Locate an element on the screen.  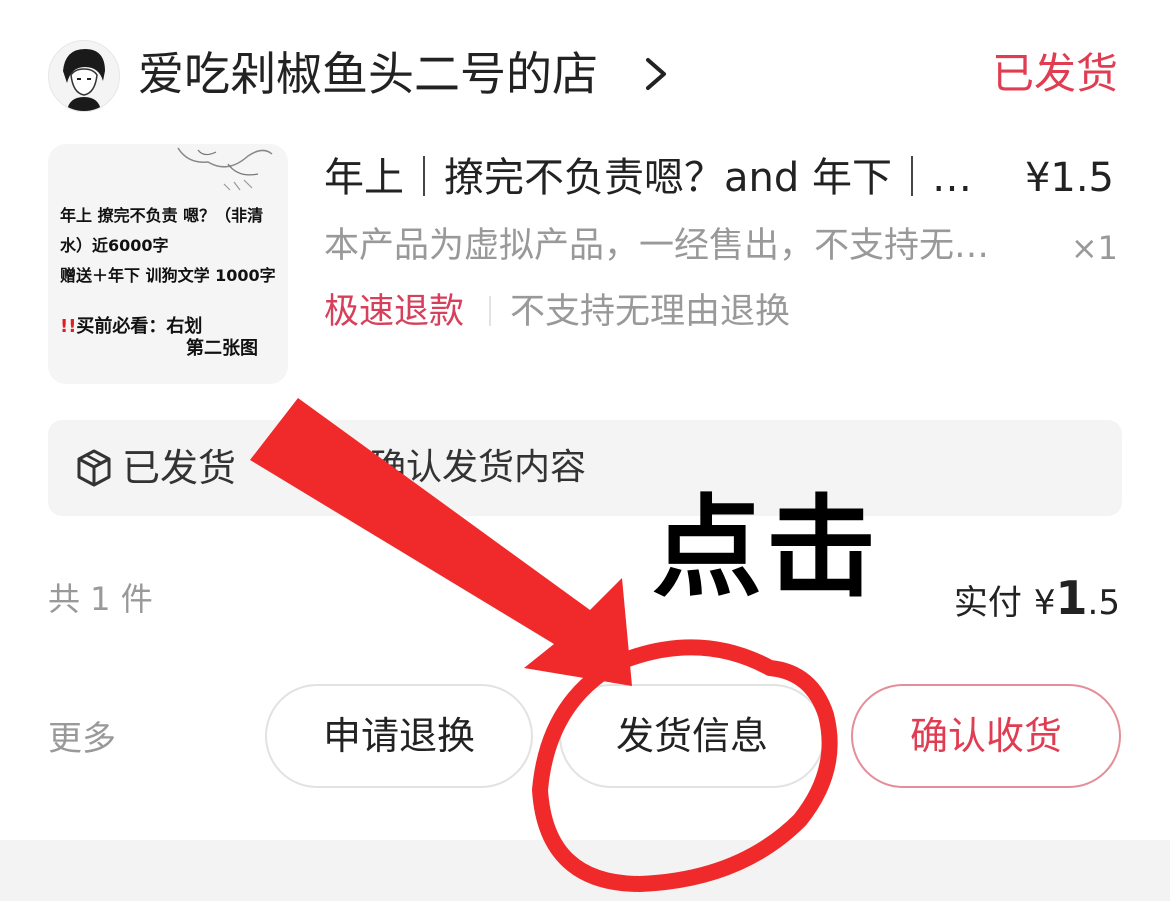
shipping-info-button: 发货信息 is located at coordinates (692, 736).